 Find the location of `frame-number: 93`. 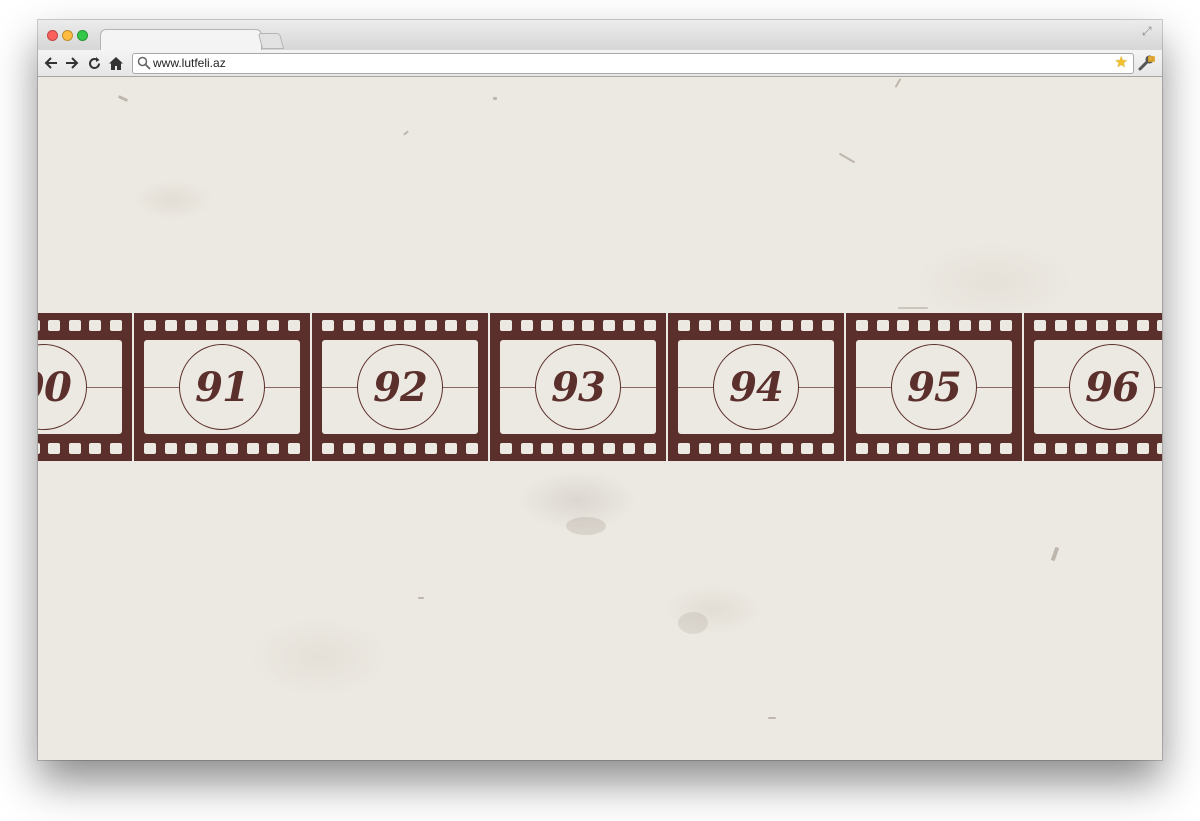

frame-number: 93 is located at coordinates (578, 387).